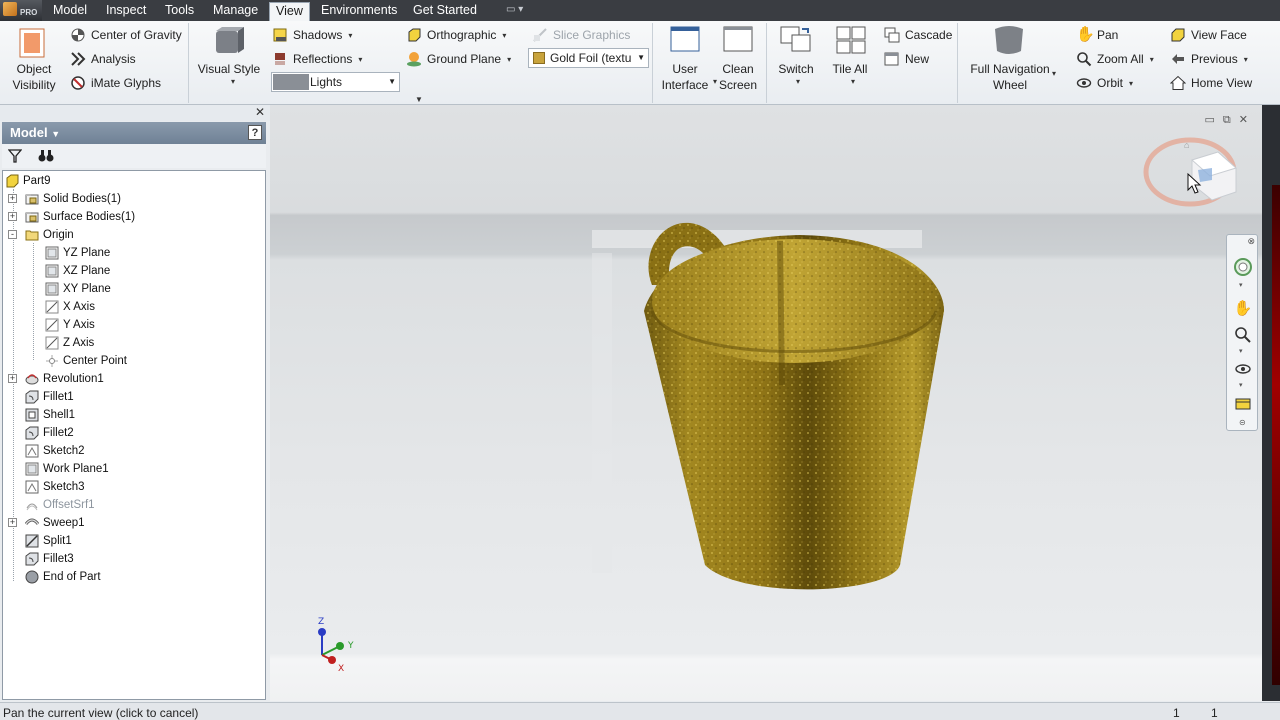 The image size is (1280, 720). I want to click on tree-node-work-plane1: Work Plane1, so click(67, 469).